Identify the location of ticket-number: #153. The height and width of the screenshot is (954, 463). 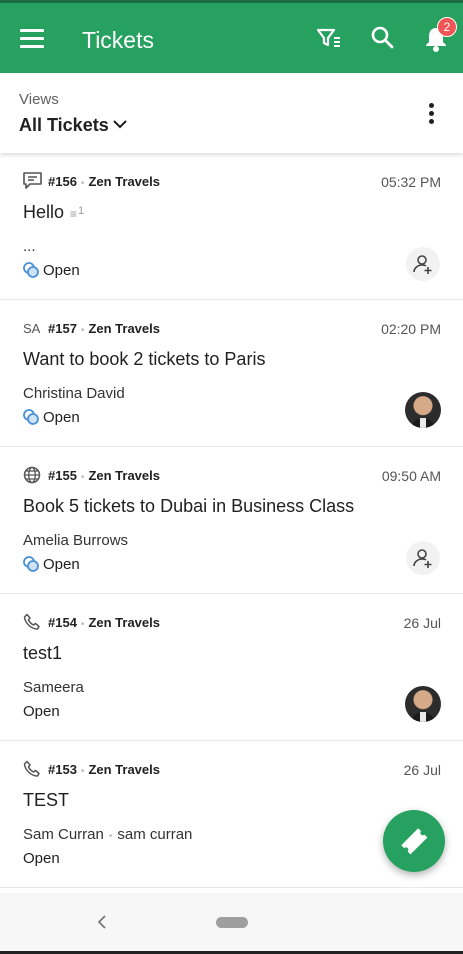
(62, 769).